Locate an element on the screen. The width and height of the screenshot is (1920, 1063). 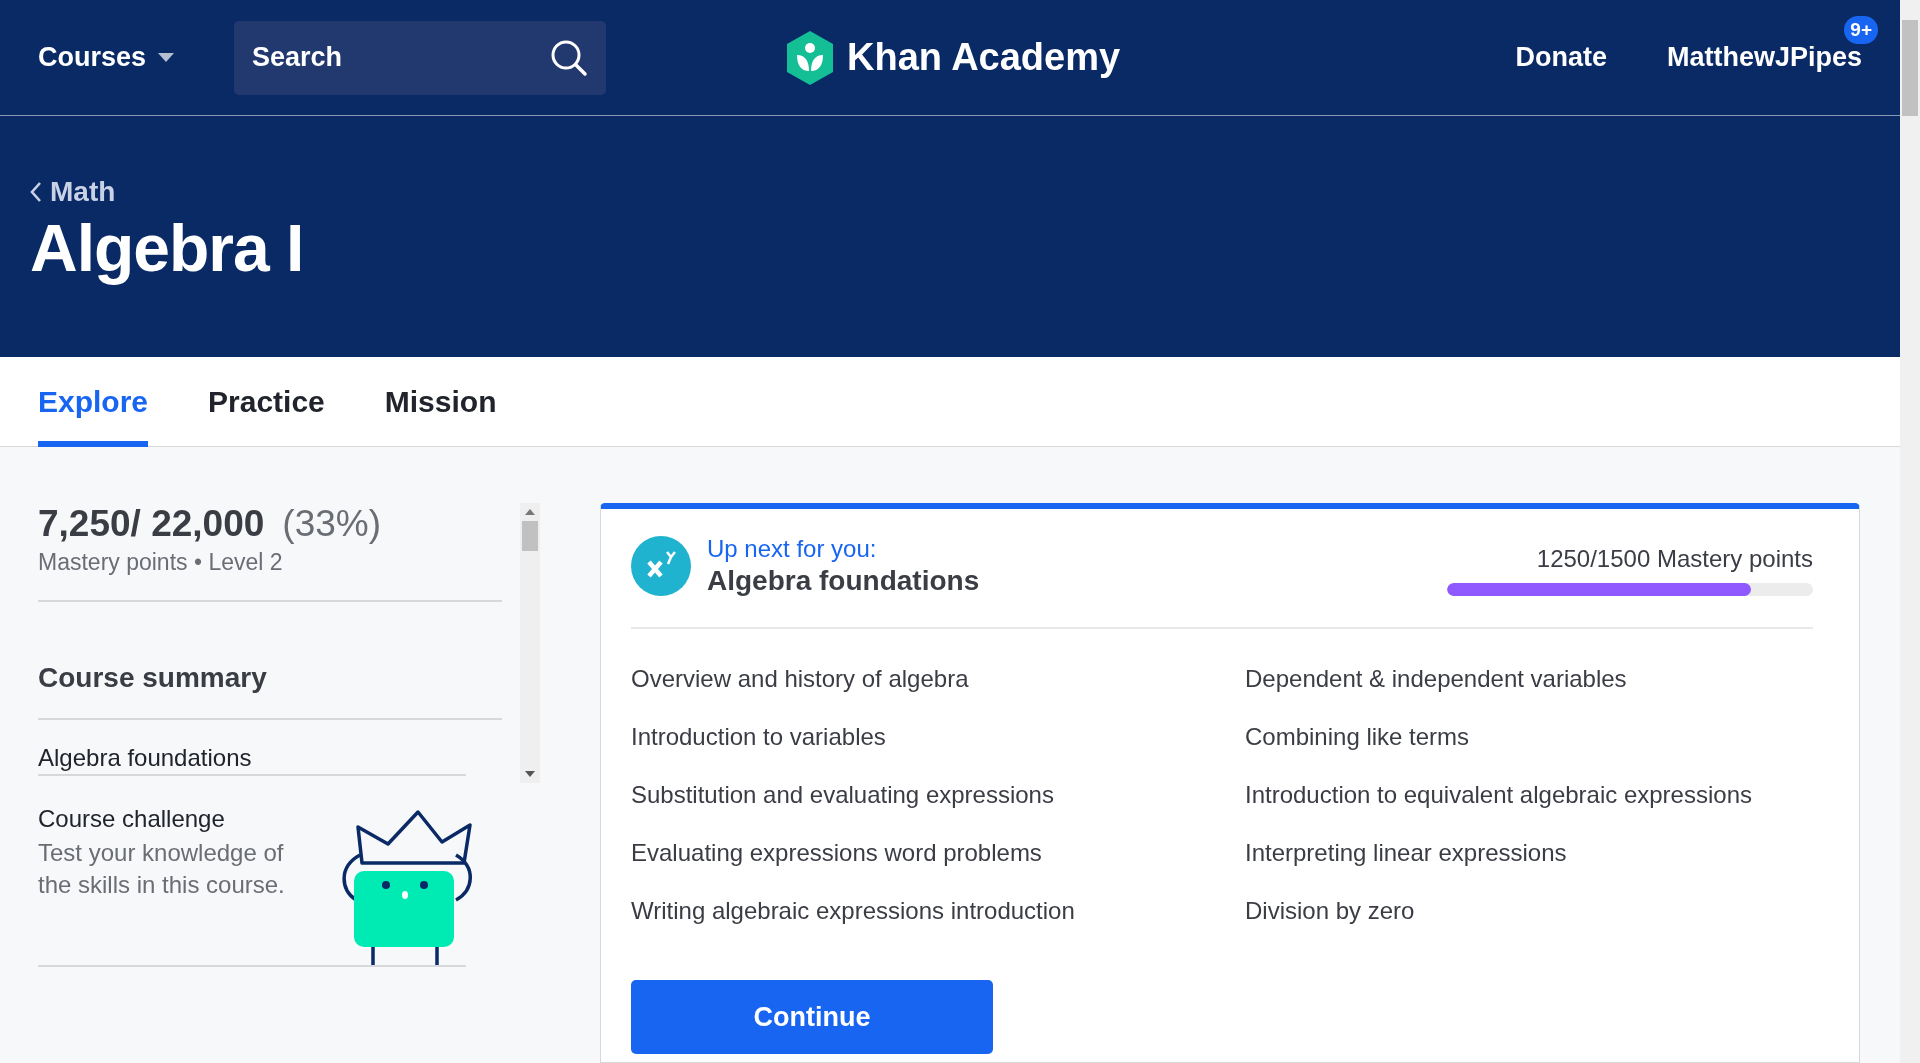
tab: Mission is located at coordinates (440, 402).